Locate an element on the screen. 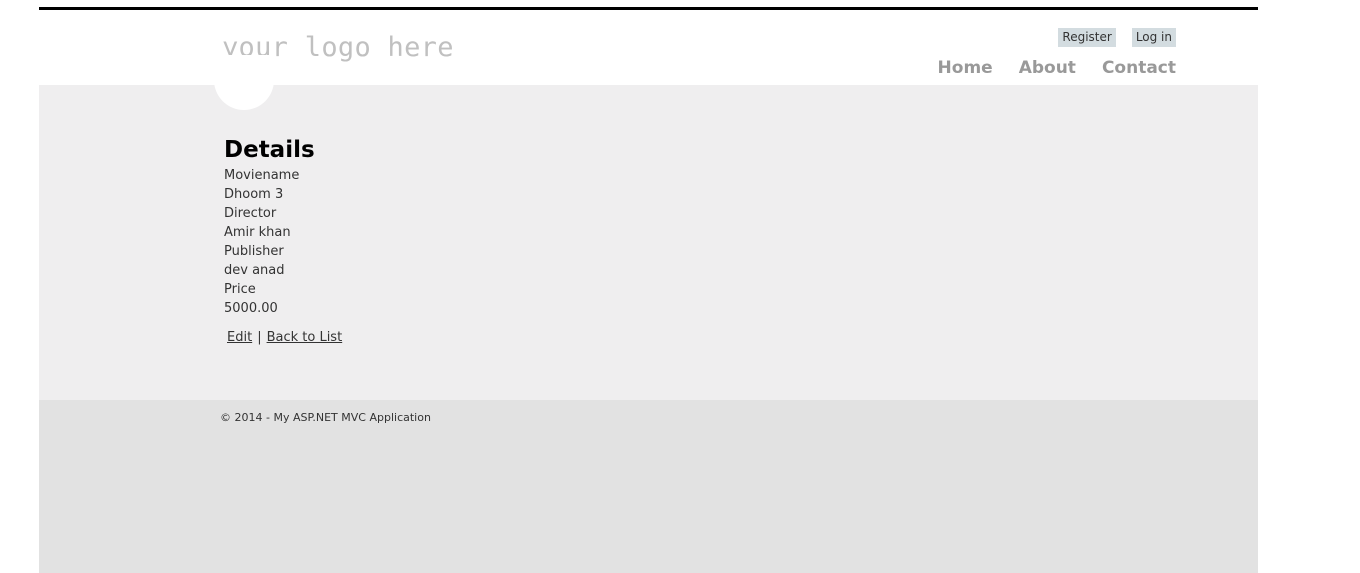 The image size is (1360, 573). menu-item-about: About is located at coordinates (1047, 68).